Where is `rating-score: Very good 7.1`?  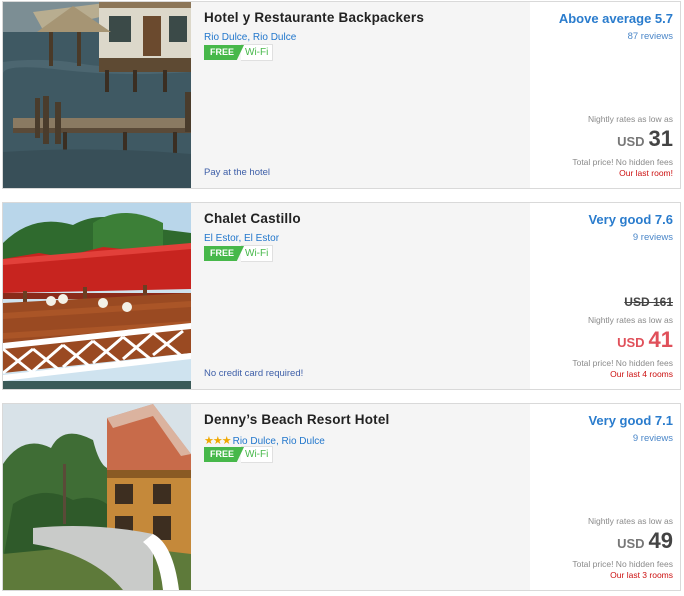 rating-score: Very good 7.1 is located at coordinates (630, 420).